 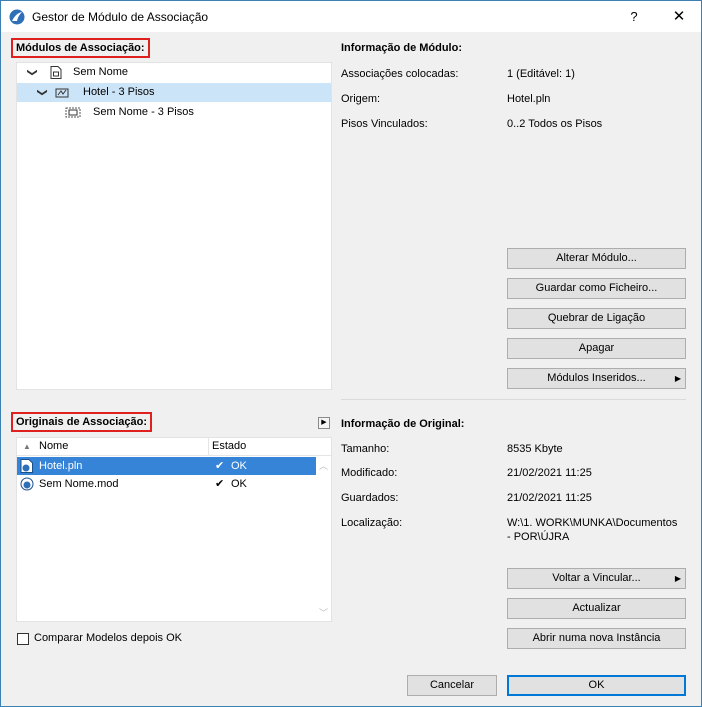 I want to click on cancel-button: Cancelar, so click(x=452, y=685).